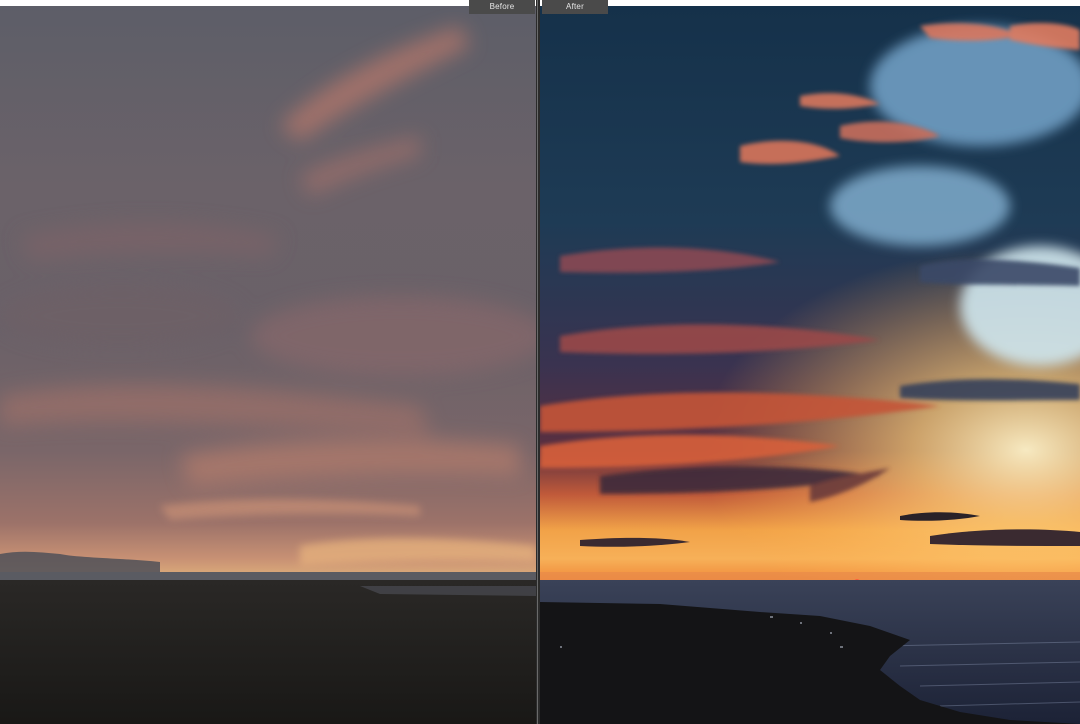 The image size is (1080, 724). Describe the element at coordinates (575, 7) in the screenshot. I see `after-label: After` at that location.